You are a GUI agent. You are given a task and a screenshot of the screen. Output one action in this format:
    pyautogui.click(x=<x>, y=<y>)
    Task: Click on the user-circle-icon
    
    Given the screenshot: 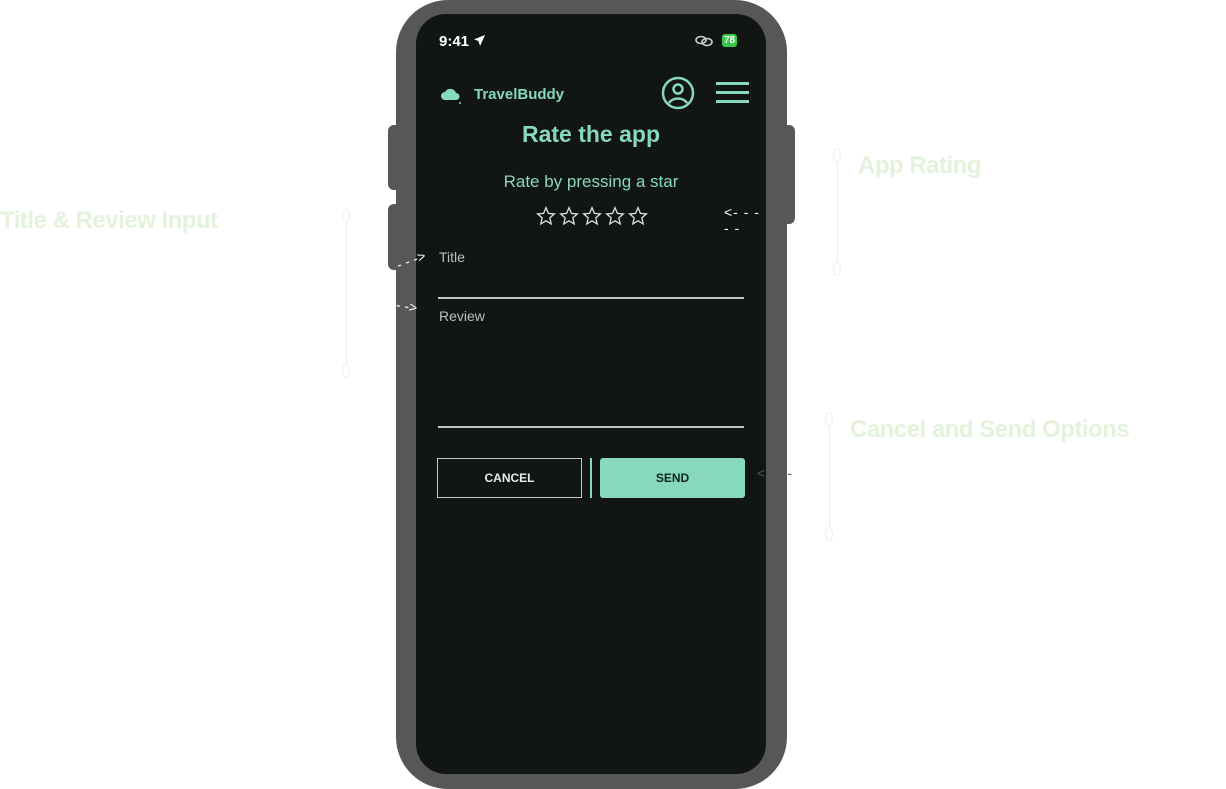 What is the action you would take?
    pyautogui.click(x=678, y=93)
    